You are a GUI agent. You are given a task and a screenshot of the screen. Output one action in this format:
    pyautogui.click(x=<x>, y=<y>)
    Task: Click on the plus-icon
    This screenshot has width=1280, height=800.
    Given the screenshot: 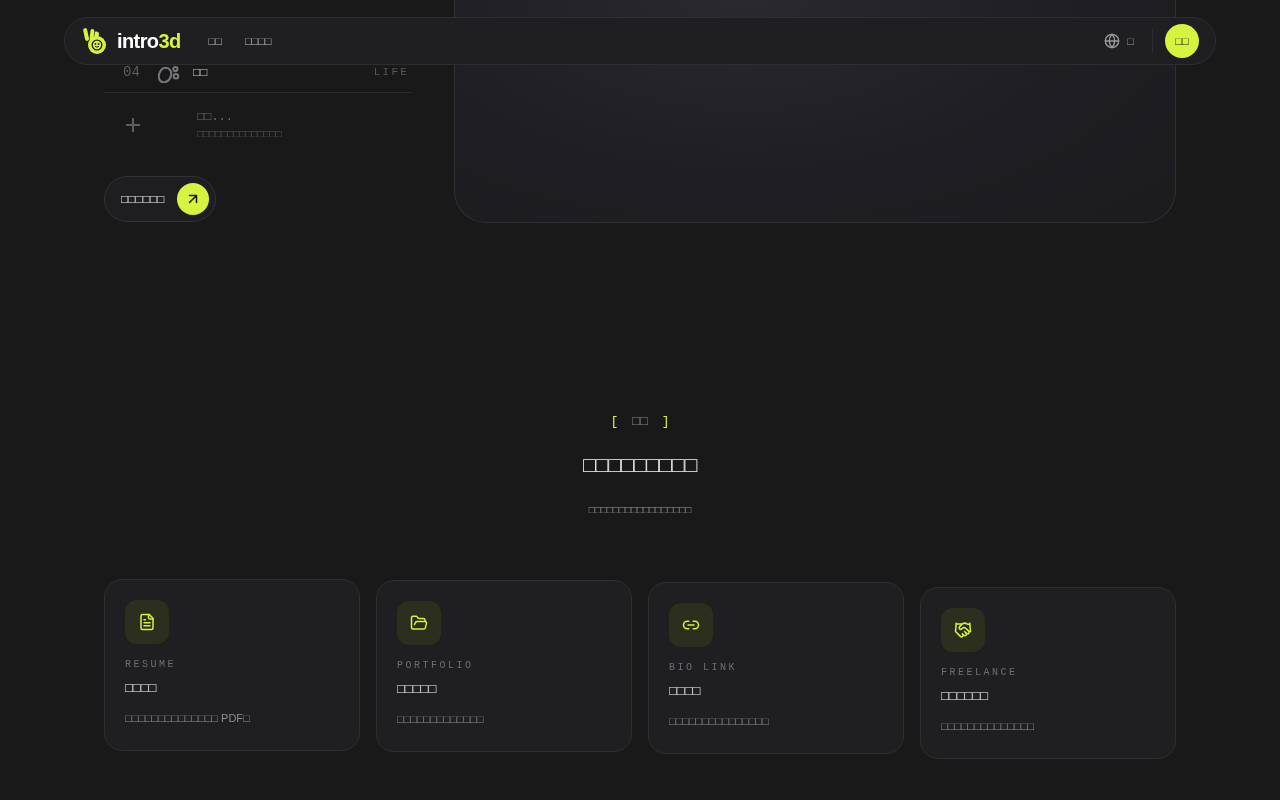 What is the action you would take?
    pyautogui.click(x=133, y=124)
    